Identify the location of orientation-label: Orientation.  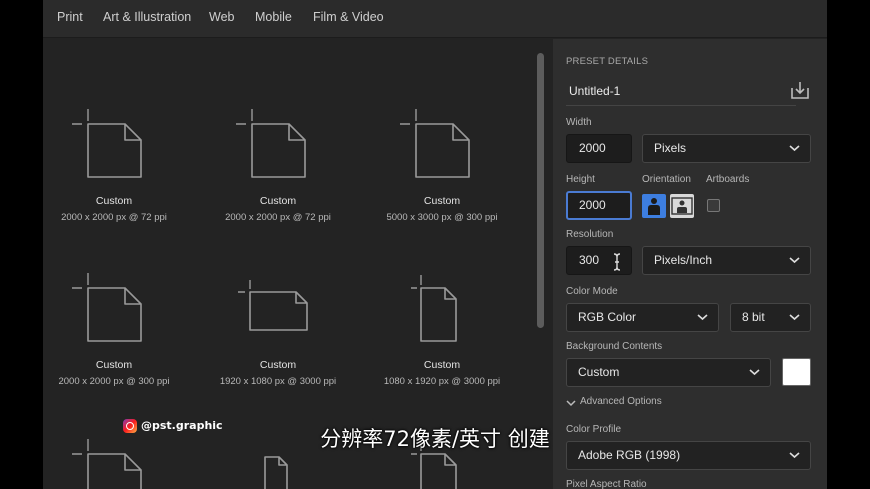
(666, 179).